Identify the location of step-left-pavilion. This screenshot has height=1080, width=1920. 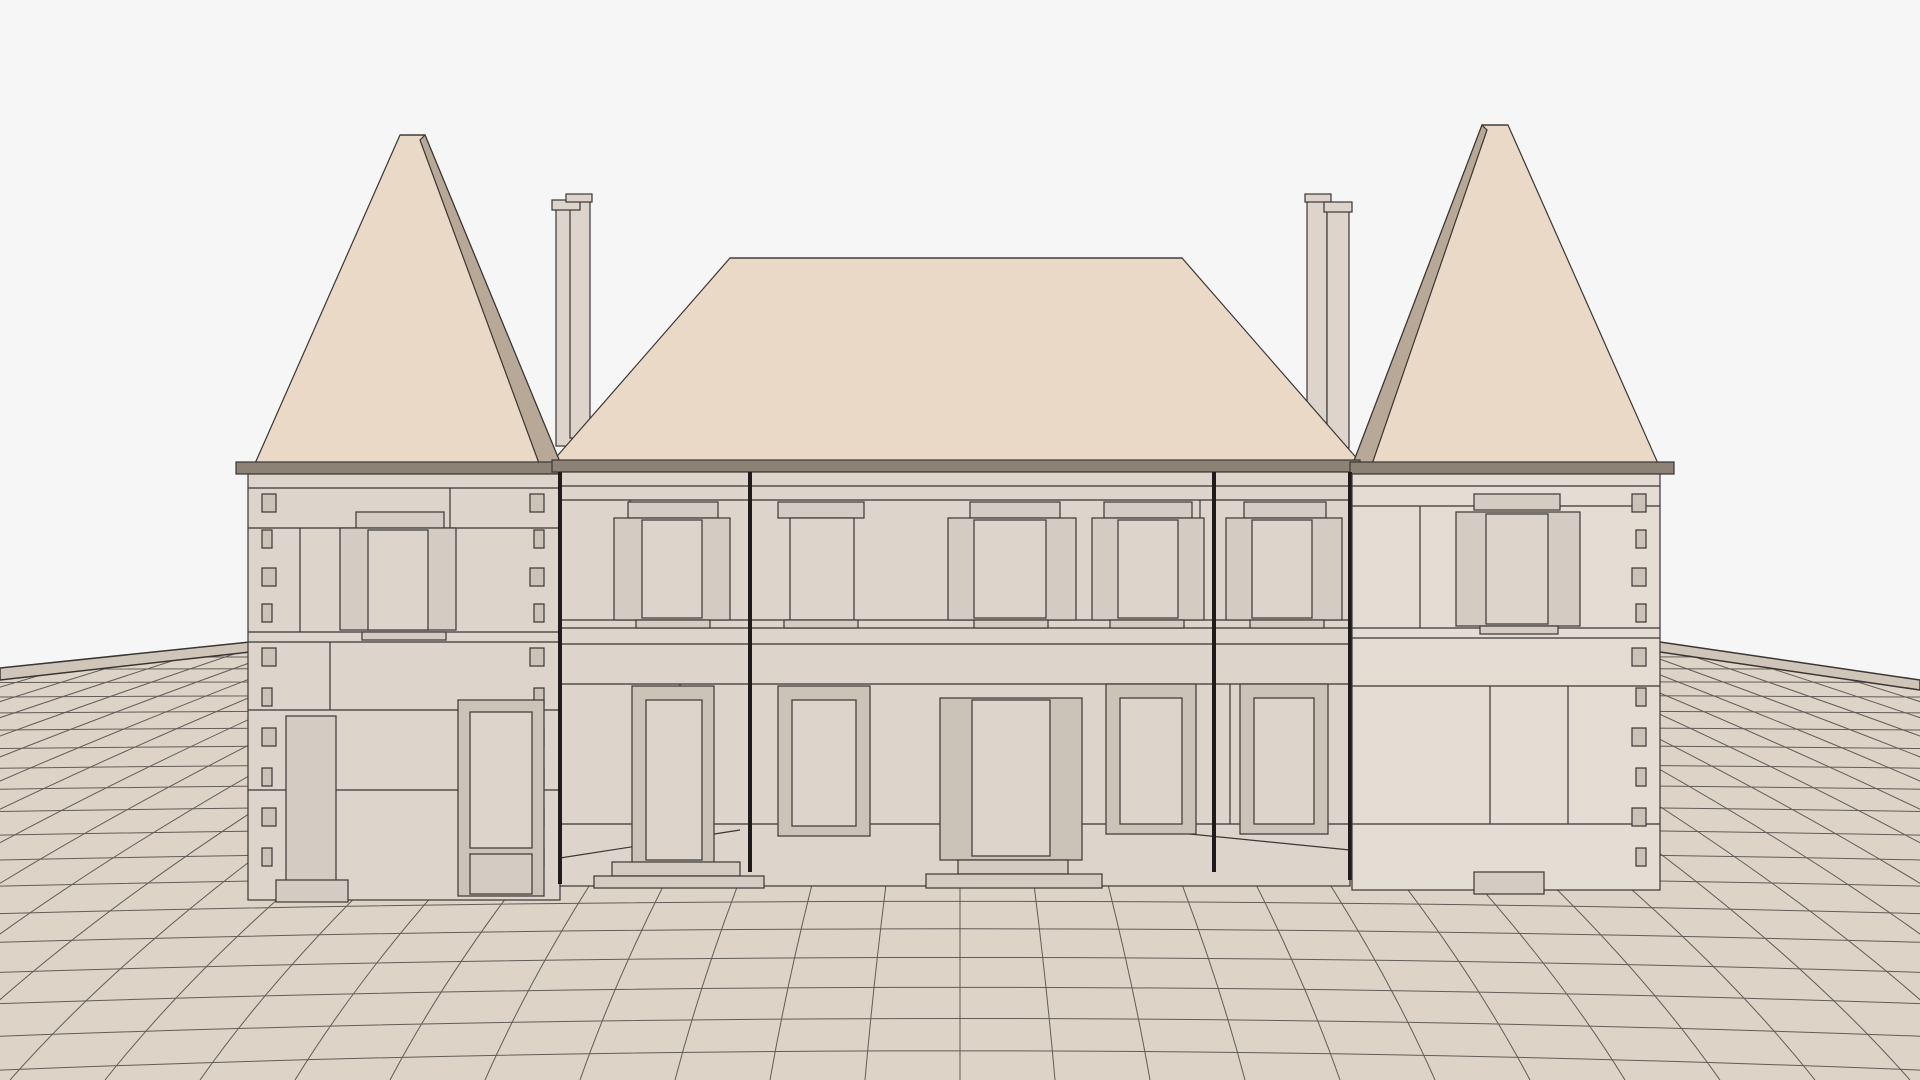
(312, 891).